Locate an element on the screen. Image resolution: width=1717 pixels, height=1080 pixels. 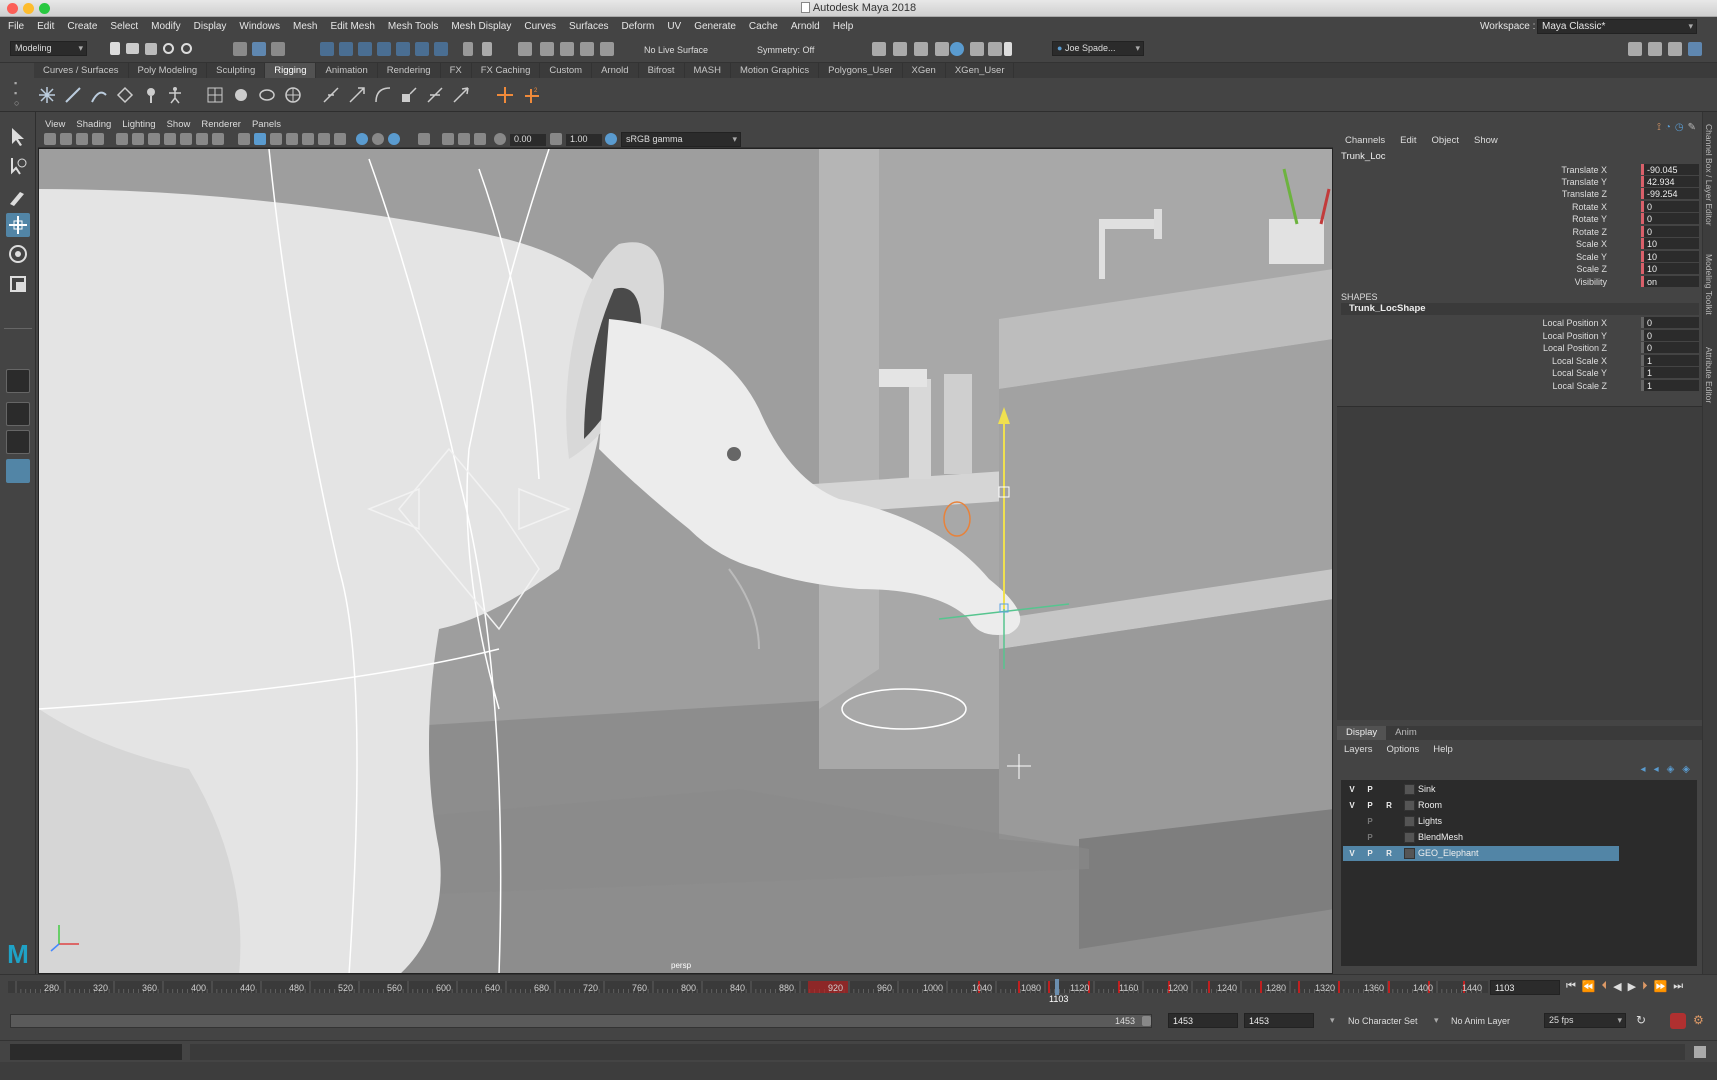
channel-row-scale-z: Scale Z 10 is located at coordinates (1519, 269).